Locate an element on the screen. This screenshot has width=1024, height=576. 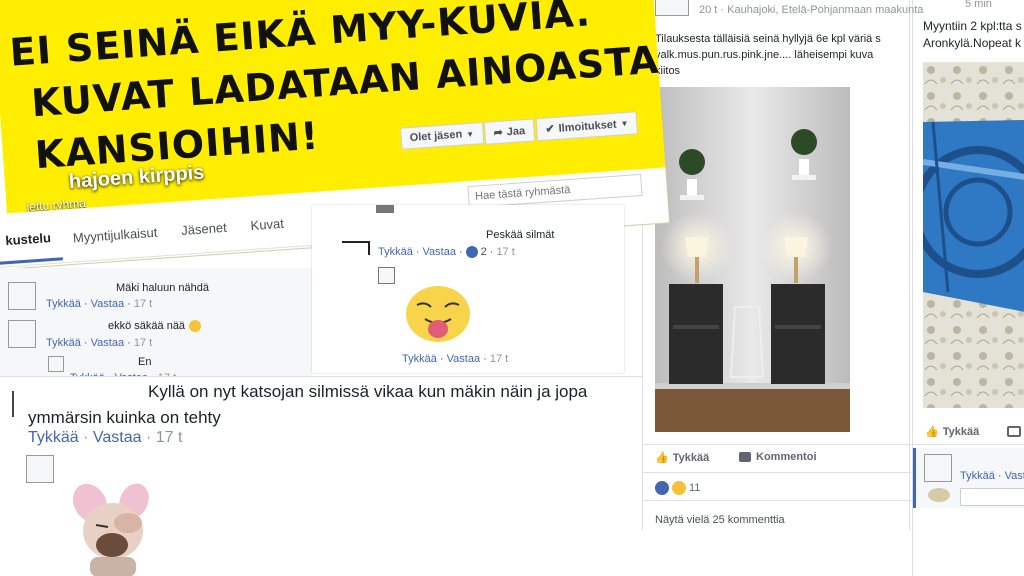
reaction-count: 2 is located at coordinates (483, 252).